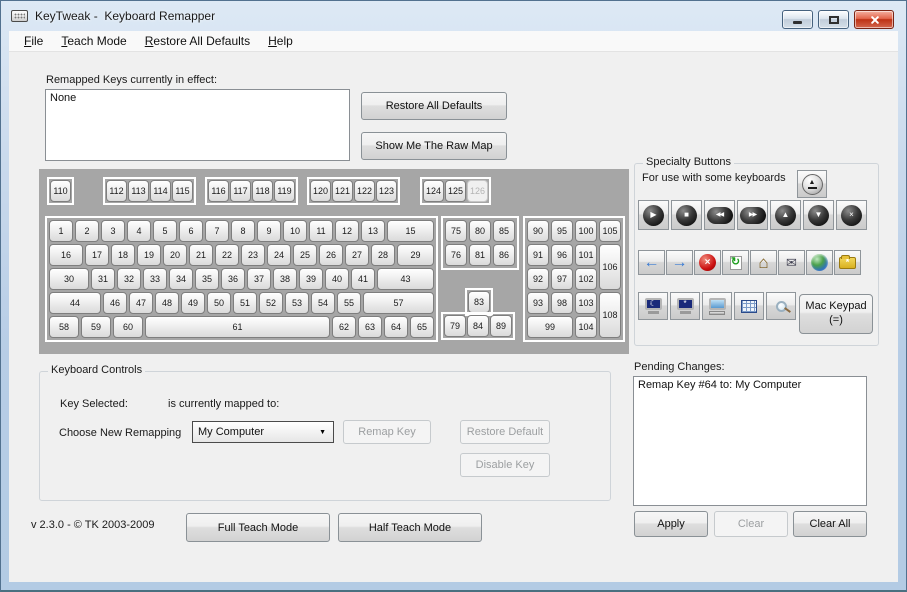 Image resolution: width=907 pixels, height=592 pixels. What do you see at coordinates (434, 106) in the screenshot?
I see `restore-all-defaults-button: Restore All Defaults` at bounding box center [434, 106].